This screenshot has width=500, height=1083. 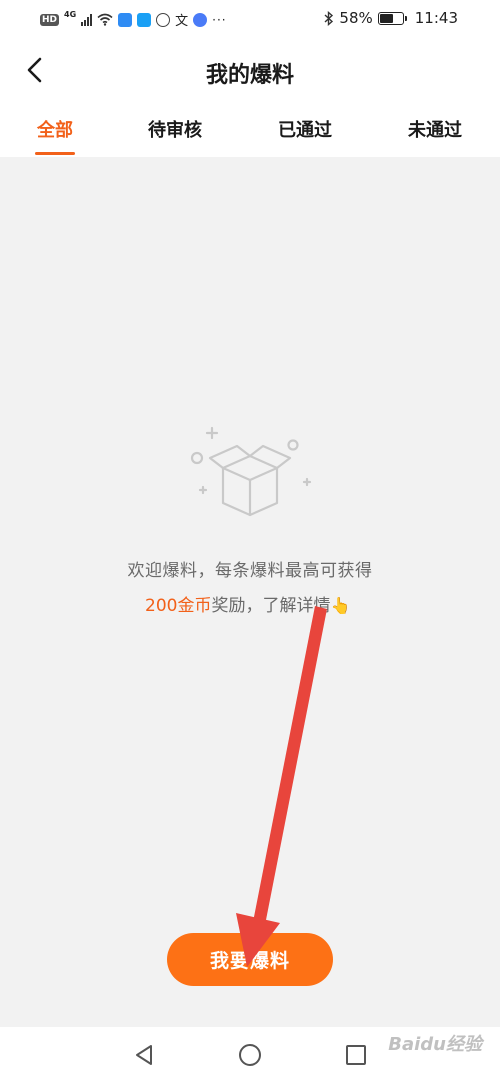 What do you see at coordinates (250, 1055) in the screenshot?
I see `circle-home-icon` at bounding box center [250, 1055].